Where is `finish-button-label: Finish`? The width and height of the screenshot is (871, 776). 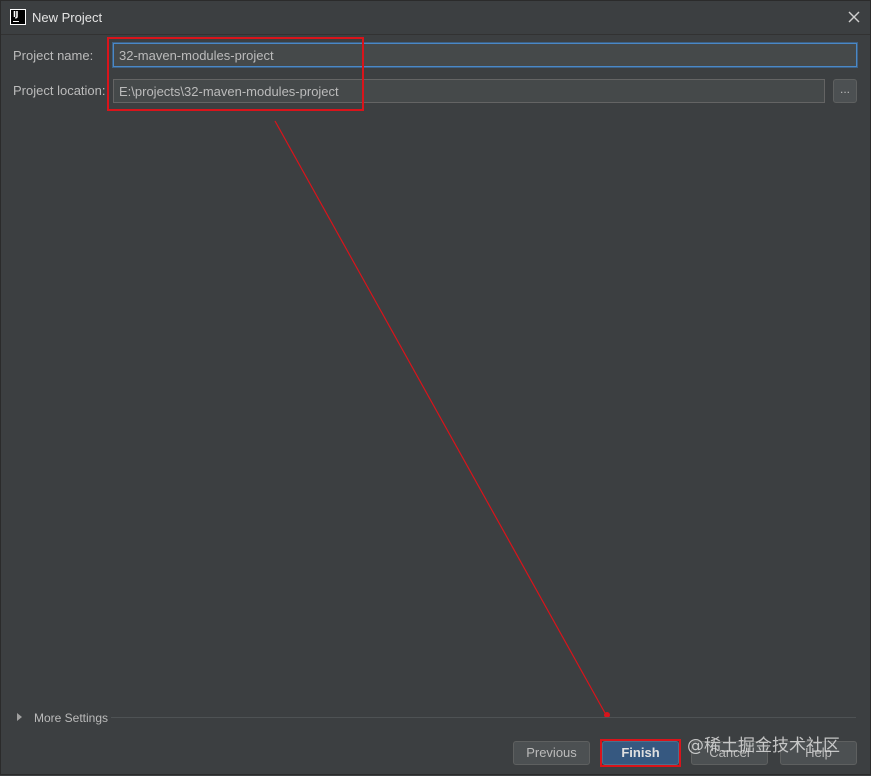 finish-button-label: Finish is located at coordinates (640, 752).